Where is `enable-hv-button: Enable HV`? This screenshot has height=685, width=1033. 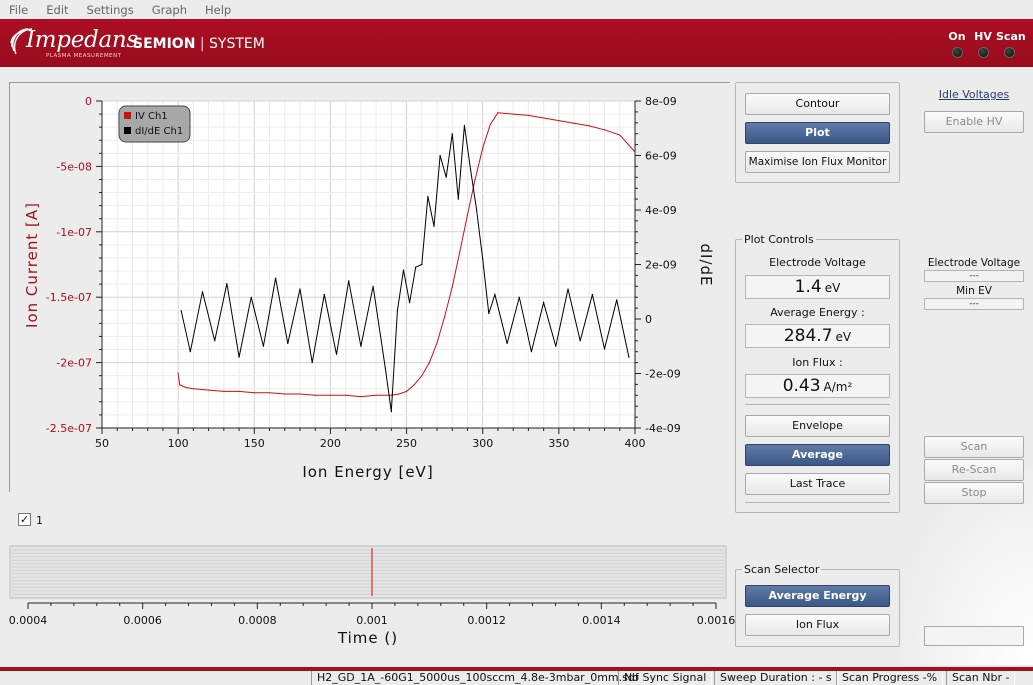
enable-hv-button: Enable HV is located at coordinates (974, 122).